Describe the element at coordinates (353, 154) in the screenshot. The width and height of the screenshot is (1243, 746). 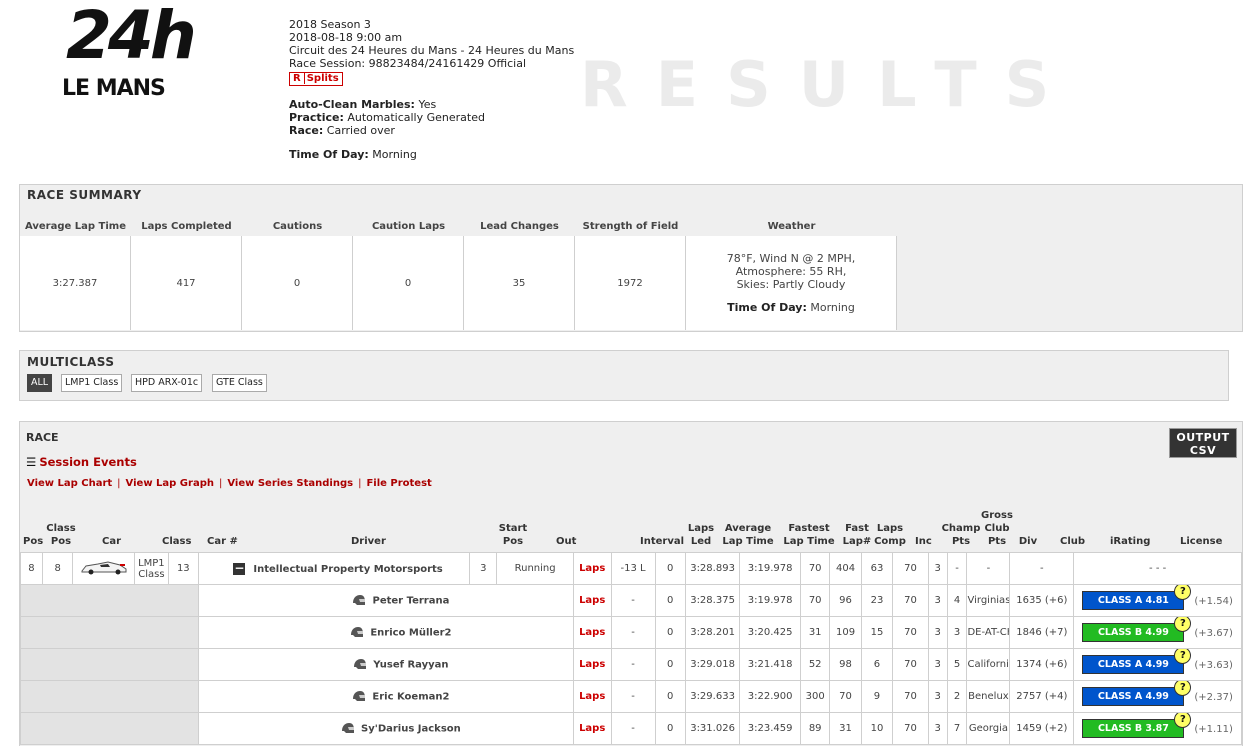
I see `time-of-day-row: Time Of Day: Morning` at that location.